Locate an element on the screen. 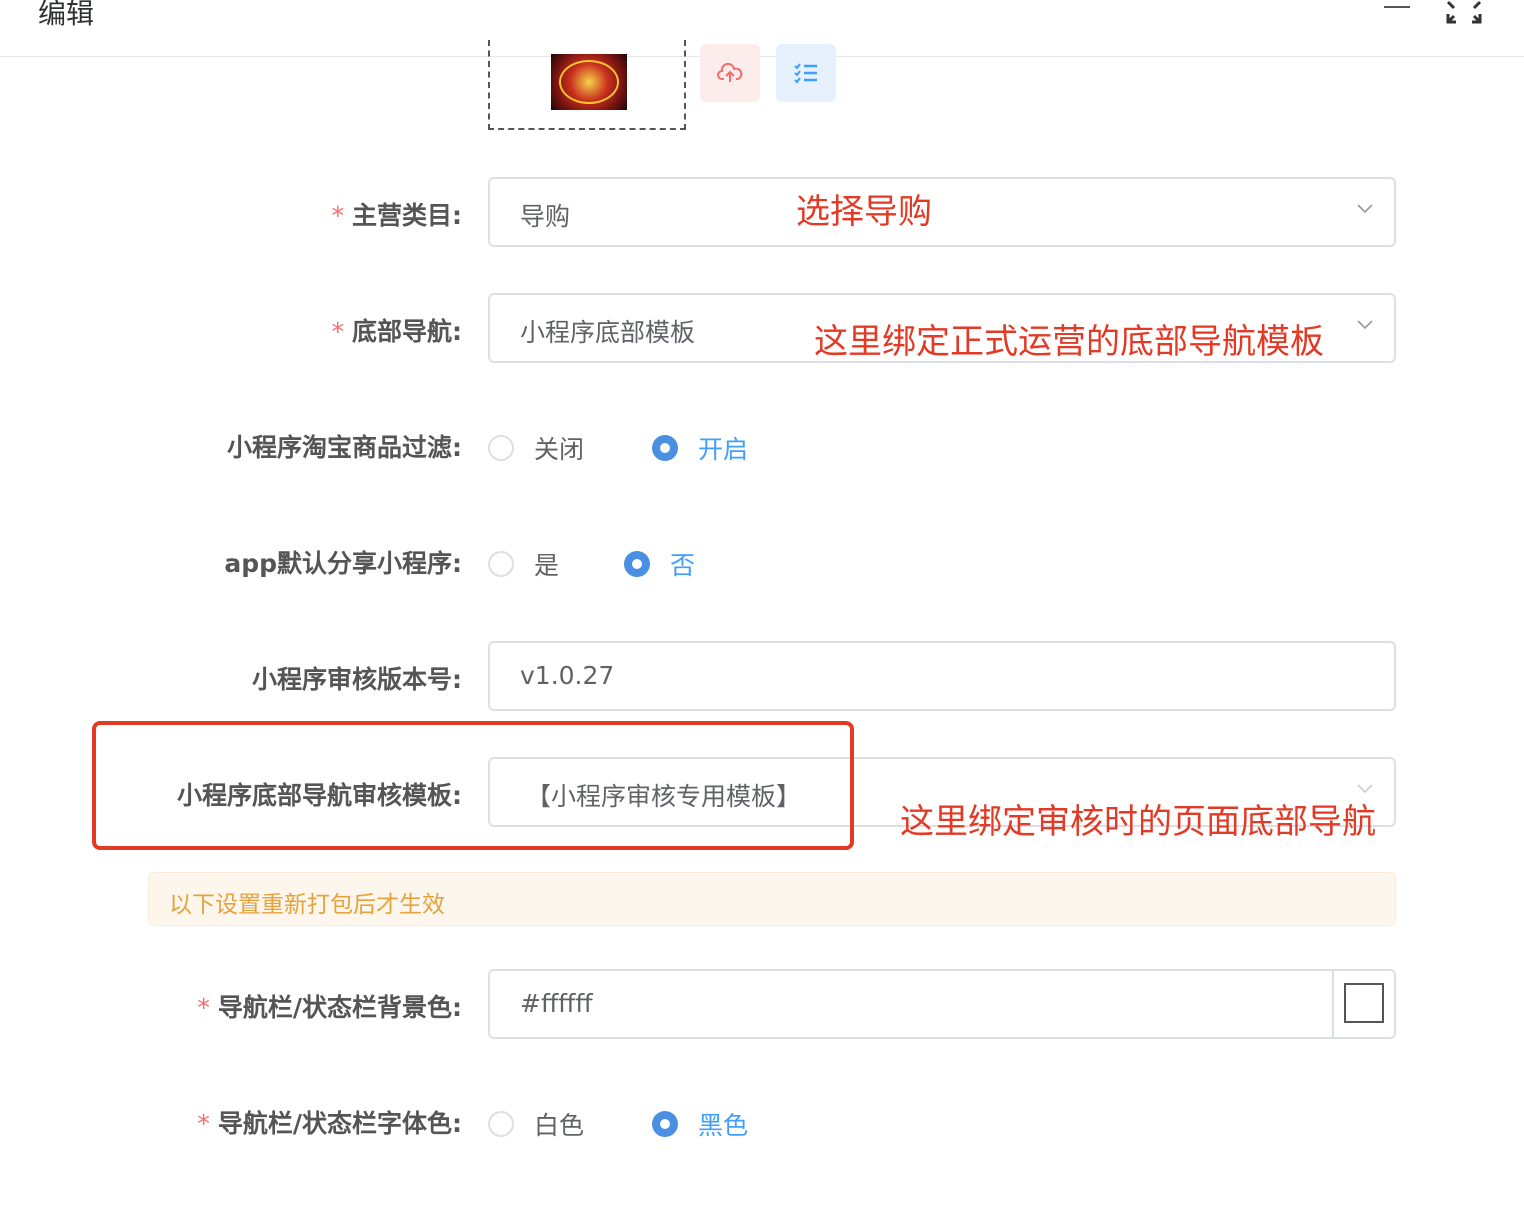 Image resolution: width=1524 pixels, height=1212 pixels. review-version-value: v1.0.27 is located at coordinates (567, 675).